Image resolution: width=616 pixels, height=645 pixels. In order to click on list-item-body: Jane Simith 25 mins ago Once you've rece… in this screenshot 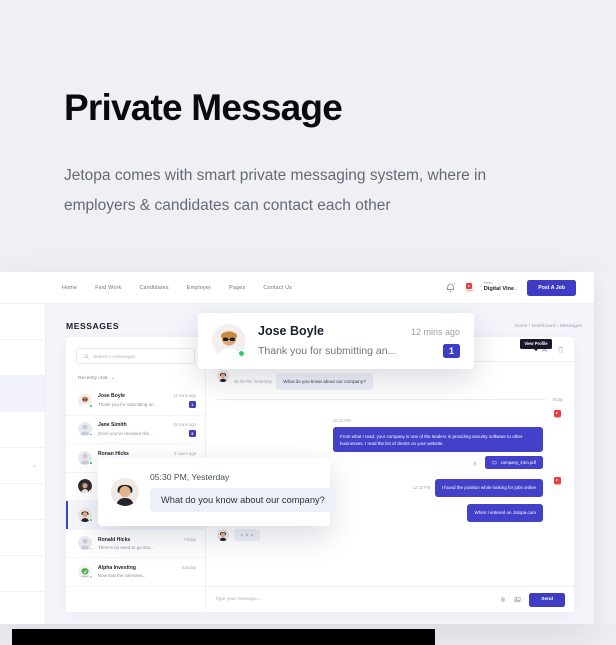, I will do `click(147, 429)`.